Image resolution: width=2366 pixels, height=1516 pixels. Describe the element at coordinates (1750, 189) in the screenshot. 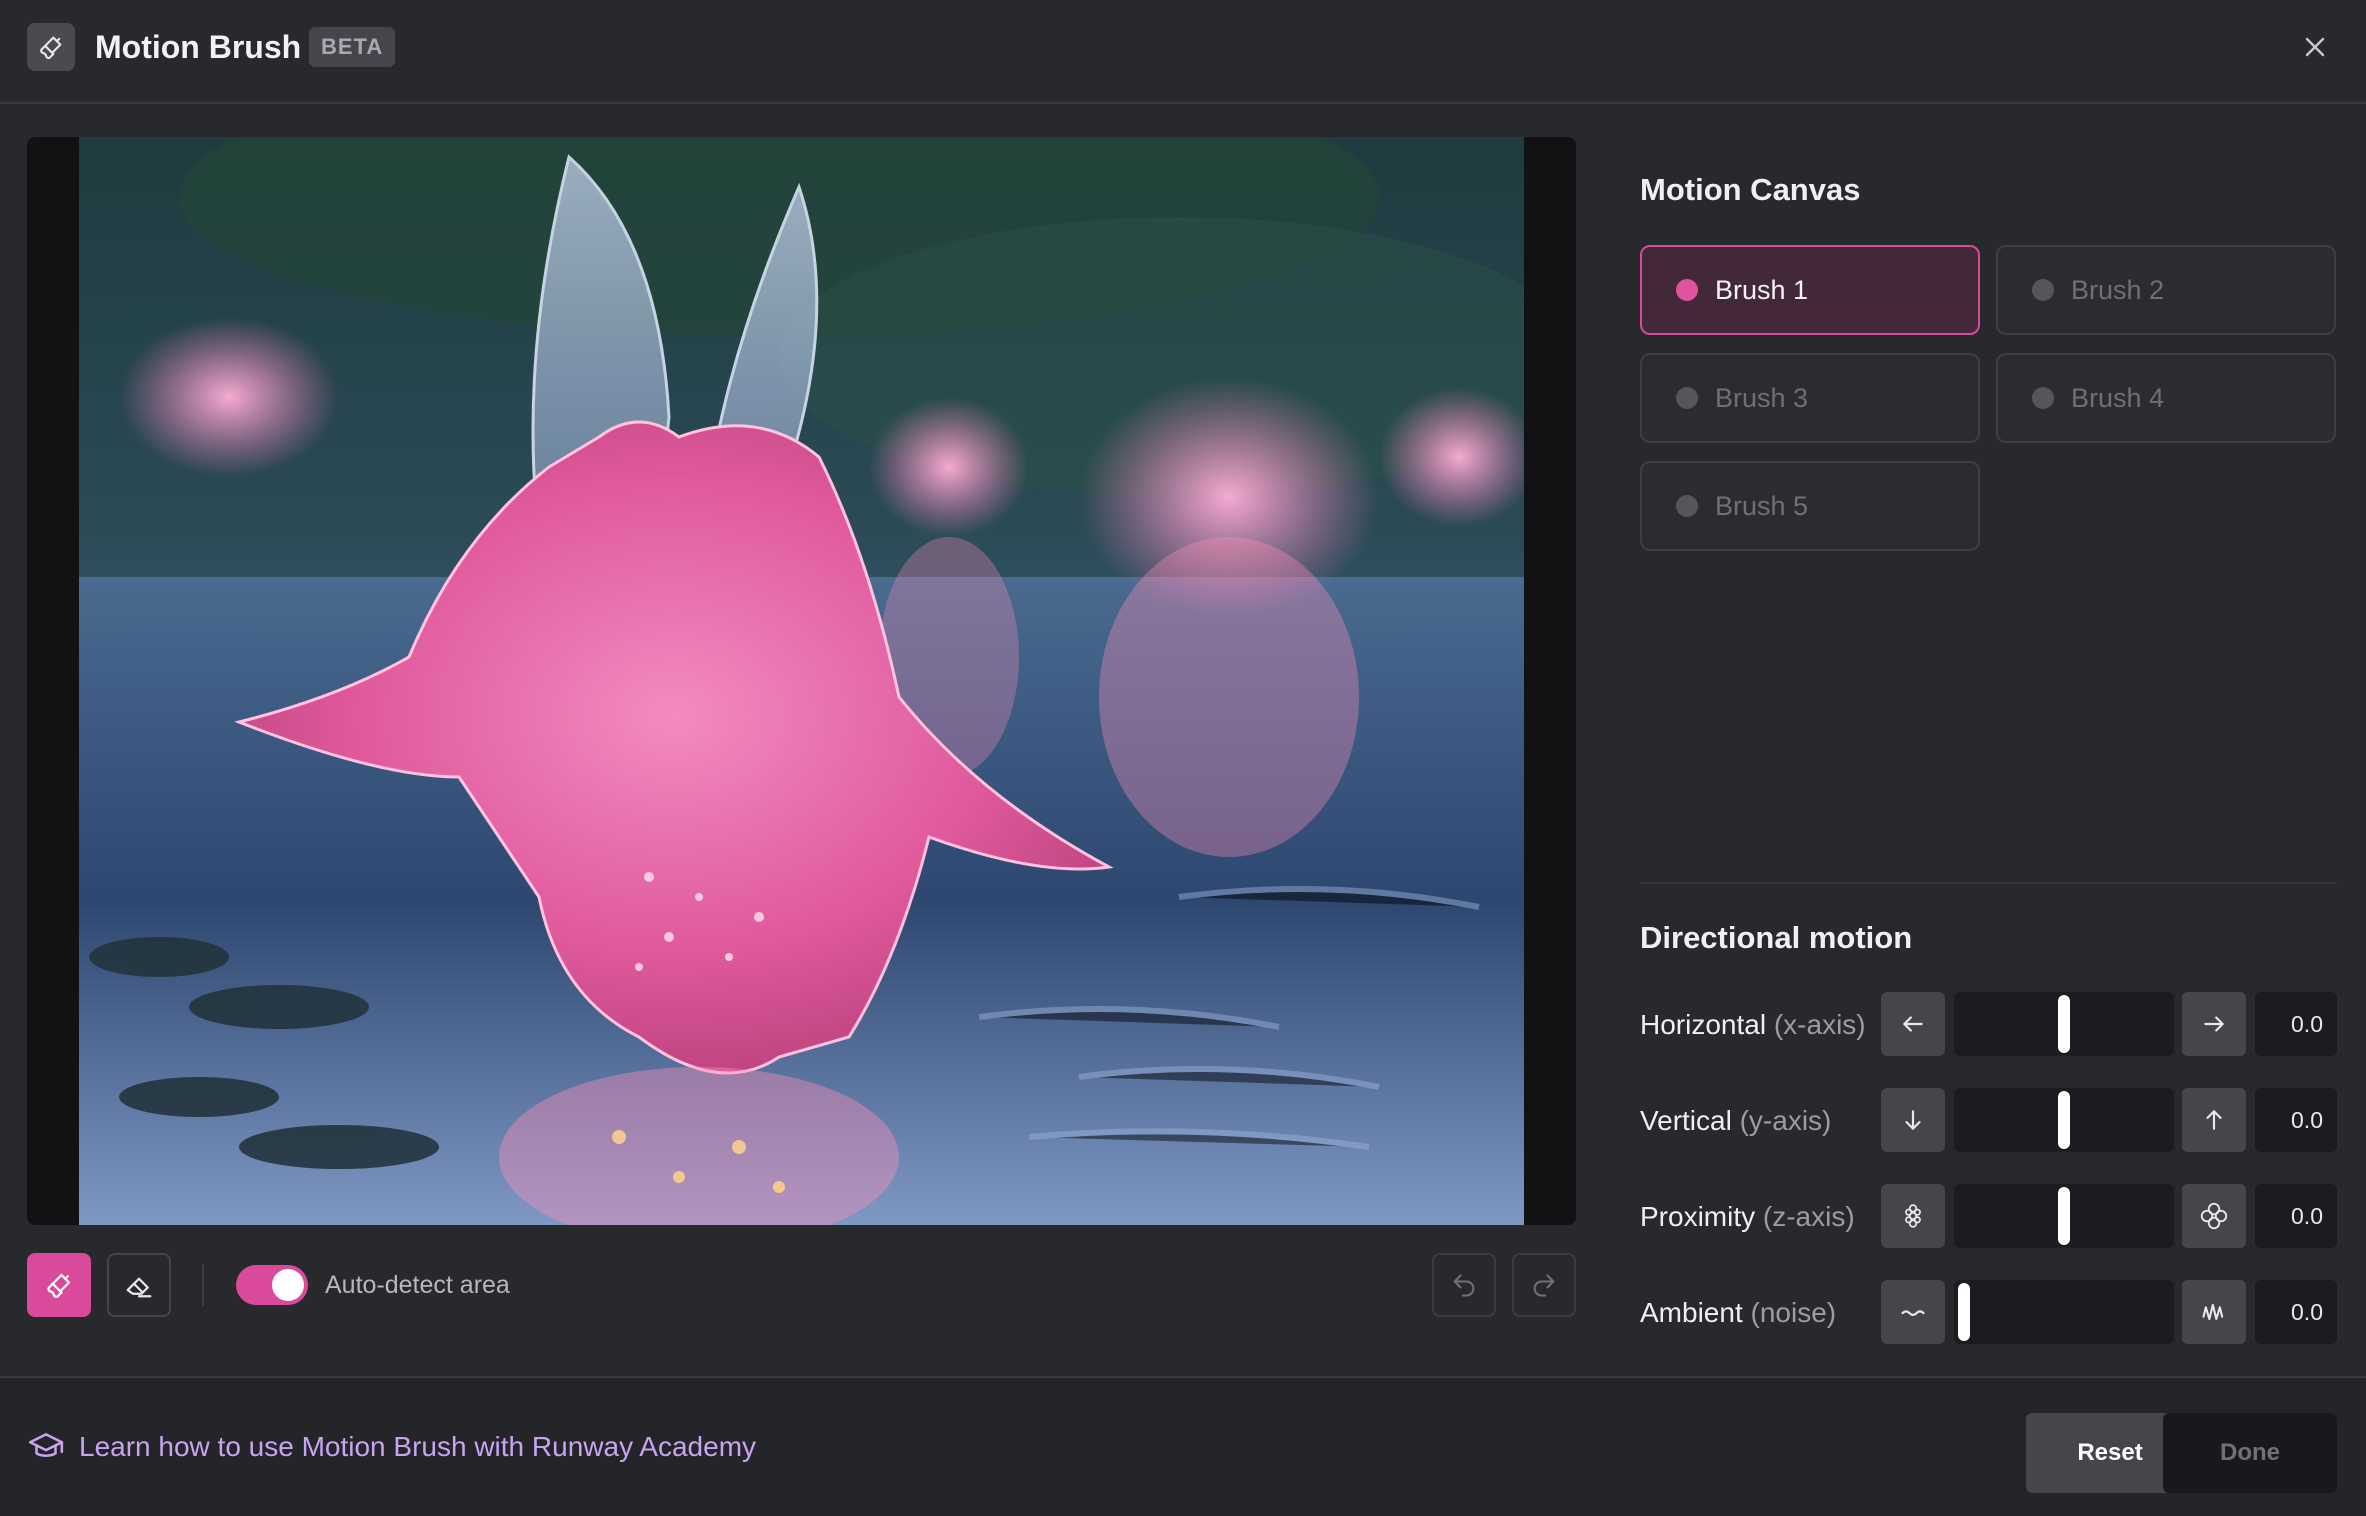

I see `motion-canvas-title: Motion Canvas` at that location.